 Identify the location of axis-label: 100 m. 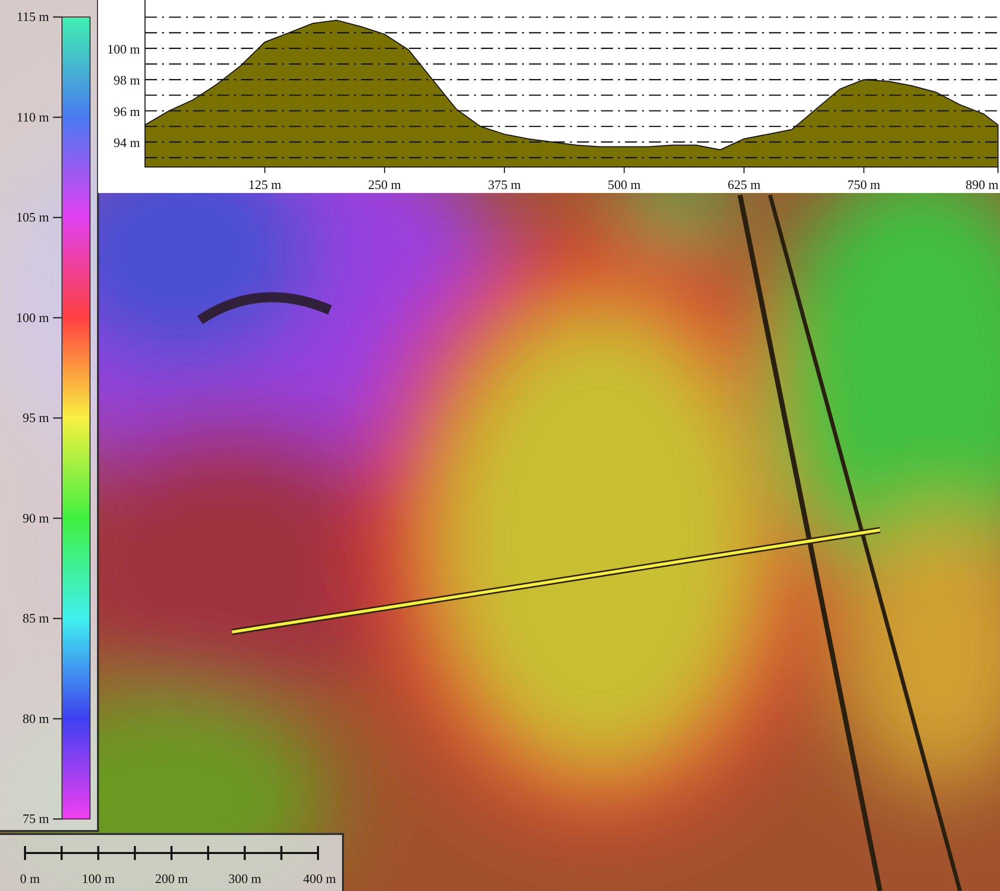
(123, 48).